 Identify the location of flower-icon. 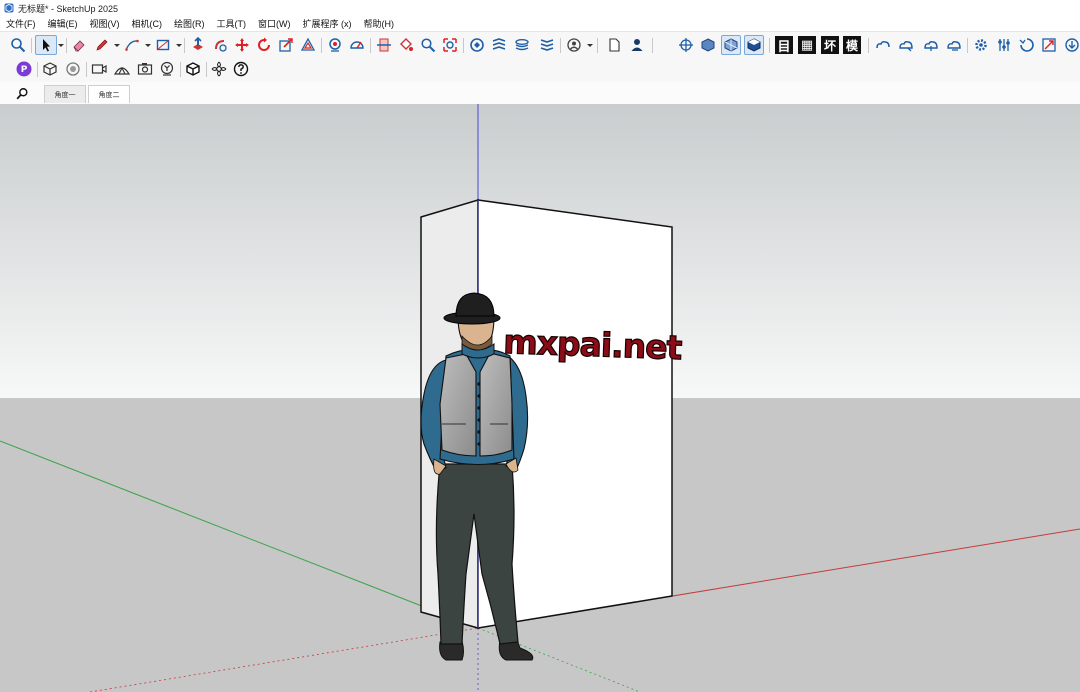
(219, 69).